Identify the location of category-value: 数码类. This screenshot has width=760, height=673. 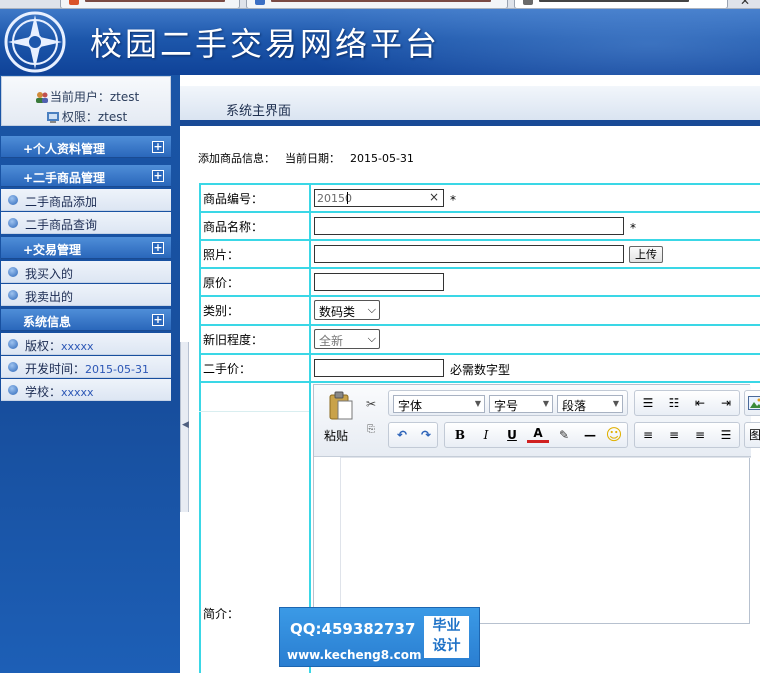
(337, 312).